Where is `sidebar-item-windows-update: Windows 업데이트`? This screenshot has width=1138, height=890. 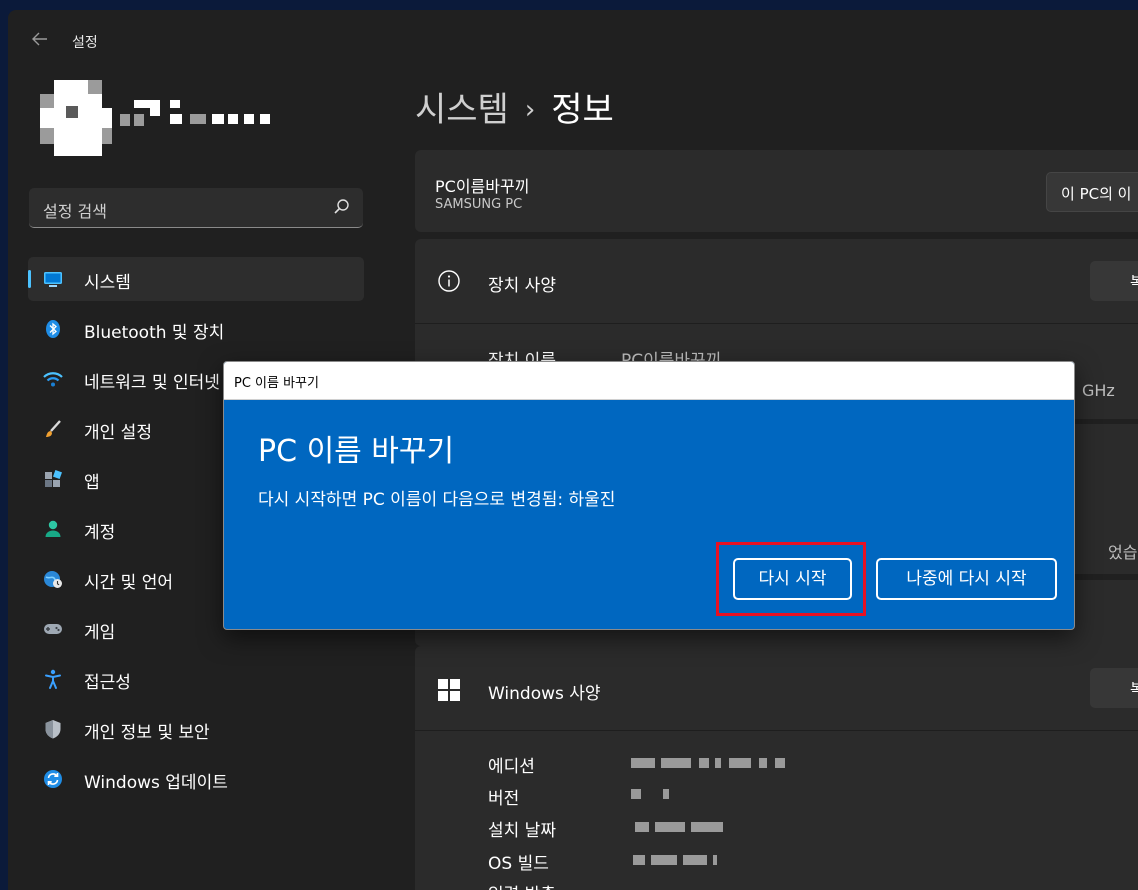 sidebar-item-windows-update: Windows 업데이트 is located at coordinates (196, 779).